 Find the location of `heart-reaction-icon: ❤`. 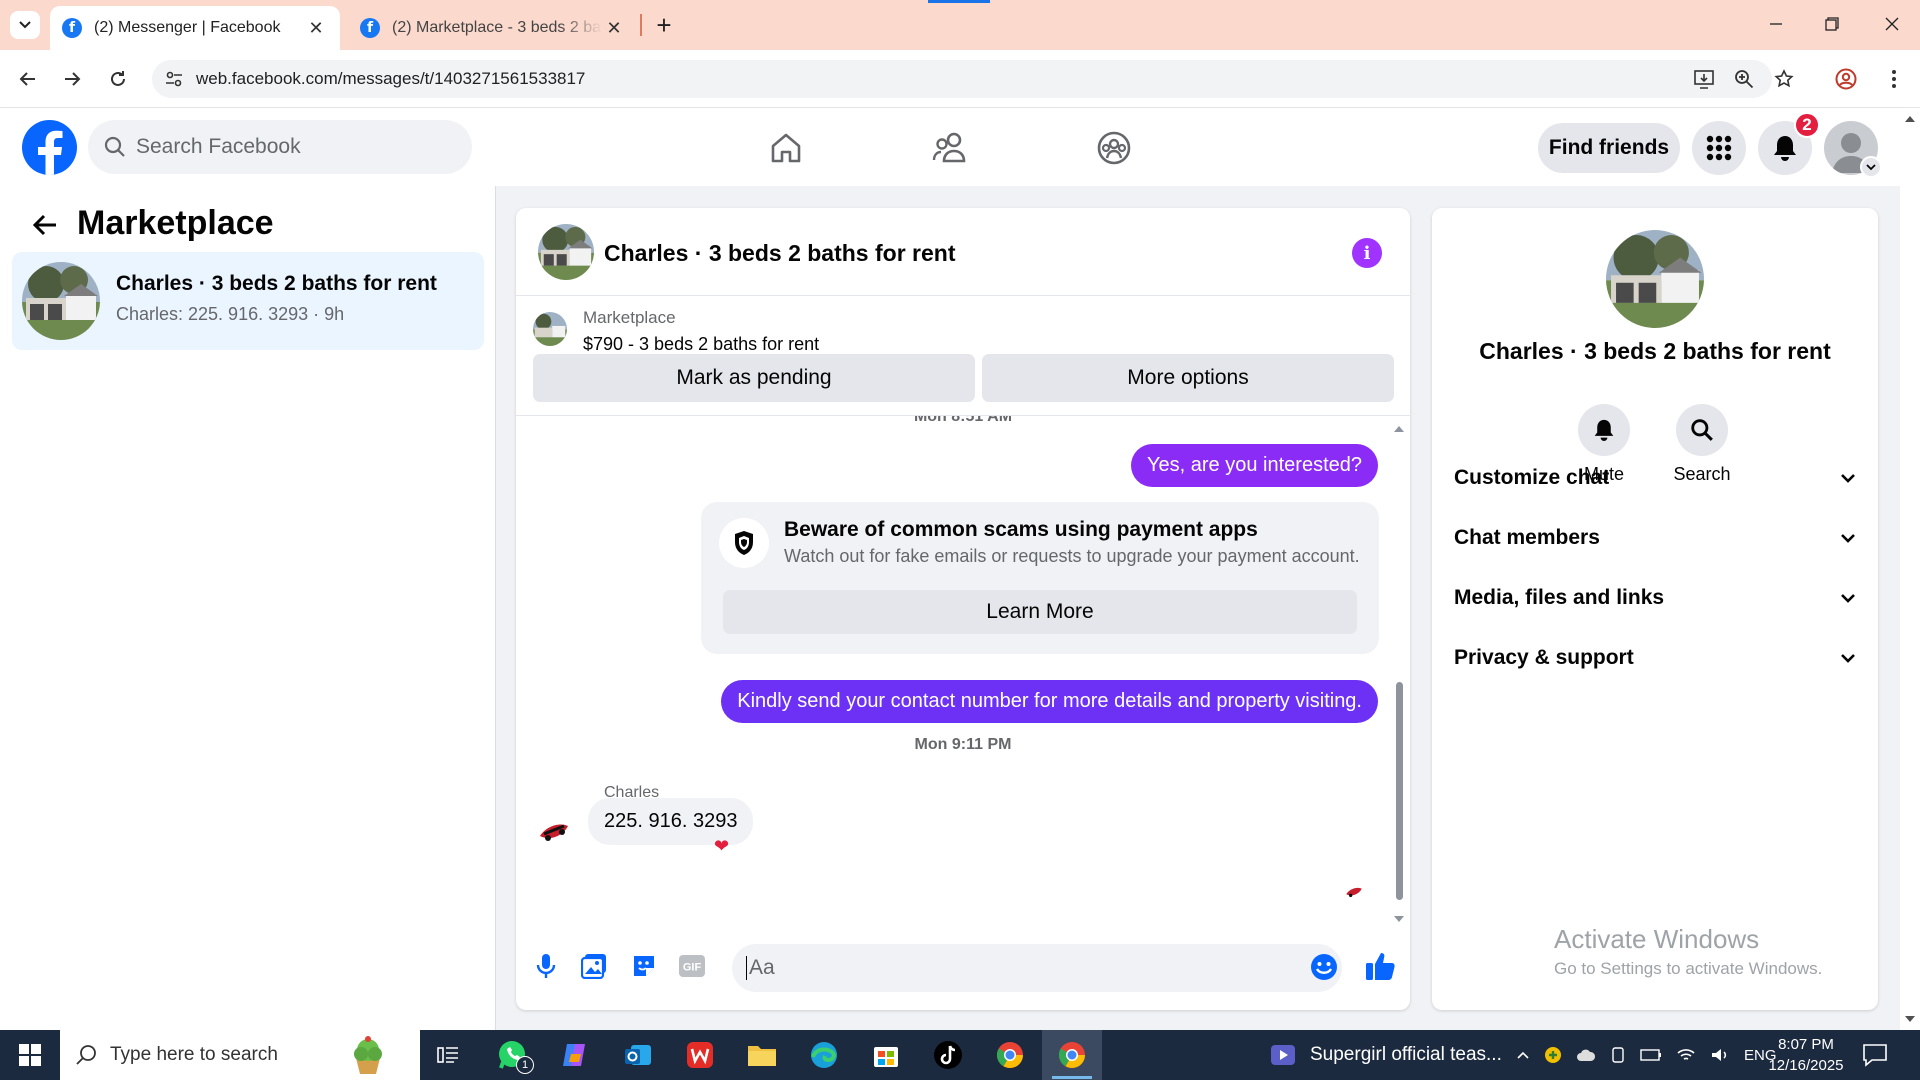

heart-reaction-icon: ❤ is located at coordinates (721, 846).